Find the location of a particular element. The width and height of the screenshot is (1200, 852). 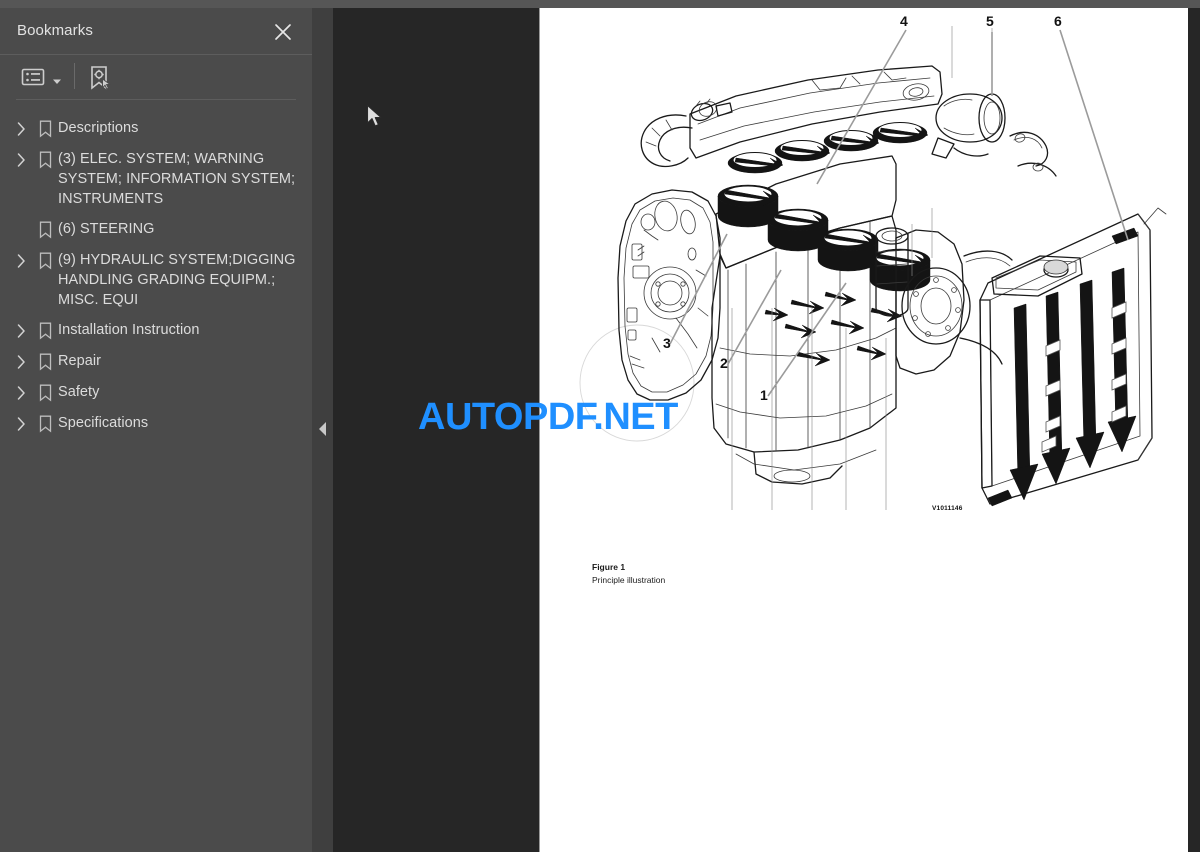

bookmark-item-label: Descriptions is located at coordinates (98, 128).